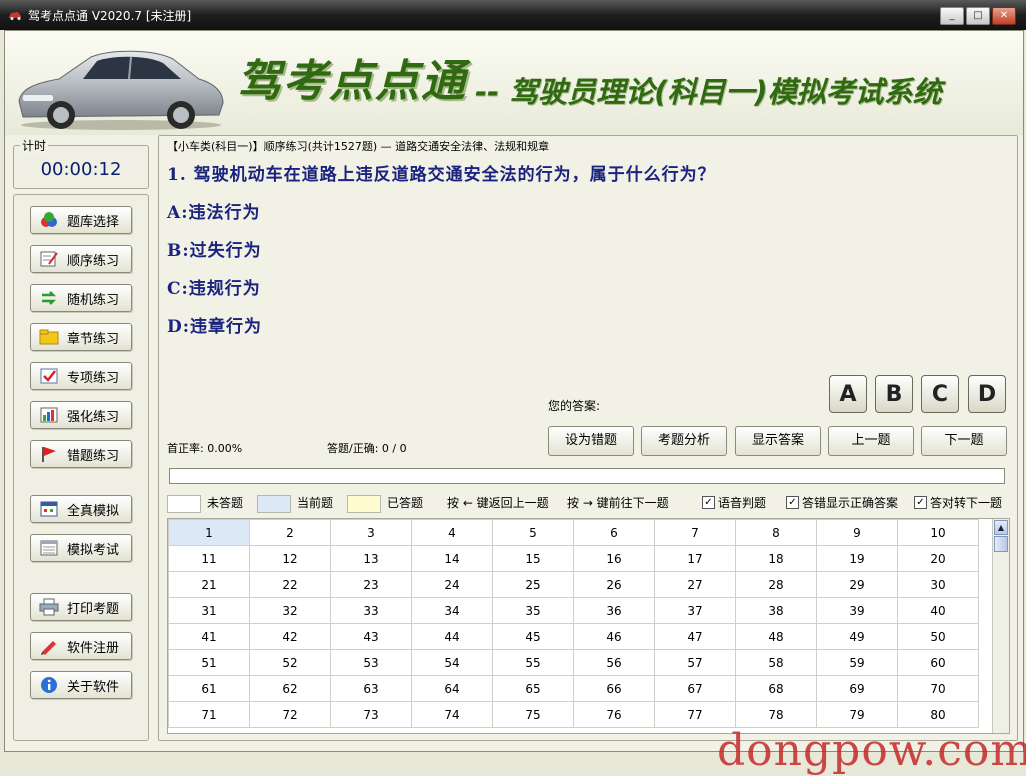  I want to click on question-cell: 30, so click(938, 584).